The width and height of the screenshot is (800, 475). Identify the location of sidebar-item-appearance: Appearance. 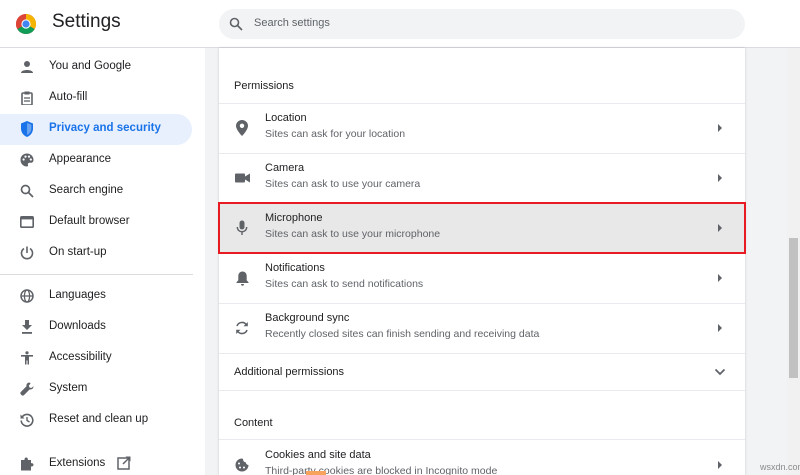
(96, 160).